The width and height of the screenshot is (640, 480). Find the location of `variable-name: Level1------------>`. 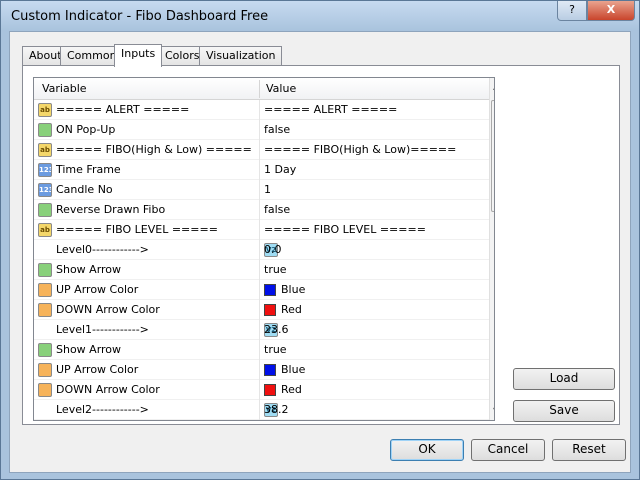

variable-name: Level1------------> is located at coordinates (102, 329).